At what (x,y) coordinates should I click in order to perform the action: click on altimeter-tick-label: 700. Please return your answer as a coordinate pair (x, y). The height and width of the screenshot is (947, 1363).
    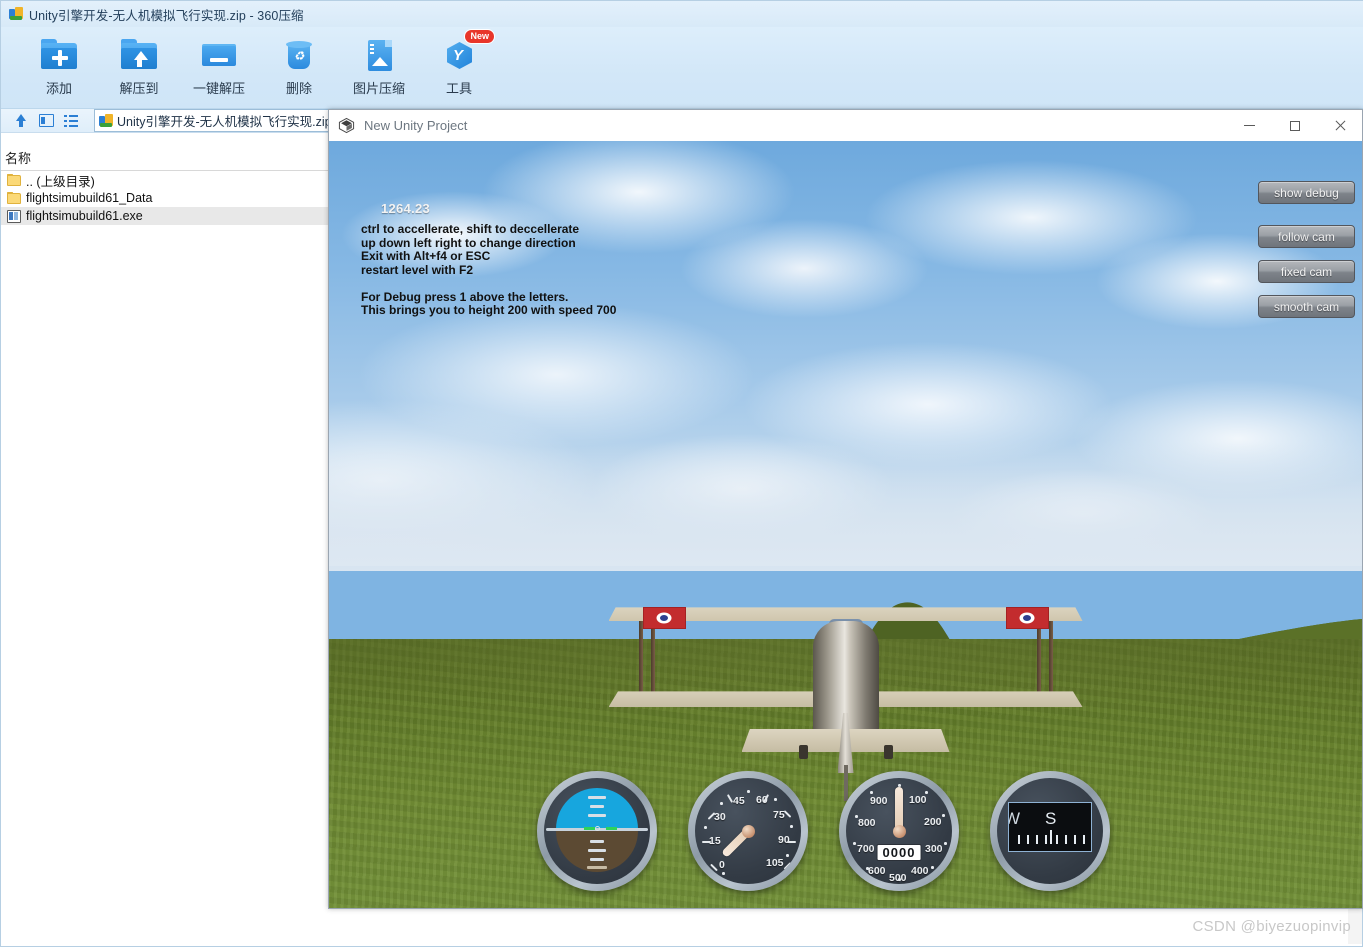
    Looking at the image, I should click on (866, 849).